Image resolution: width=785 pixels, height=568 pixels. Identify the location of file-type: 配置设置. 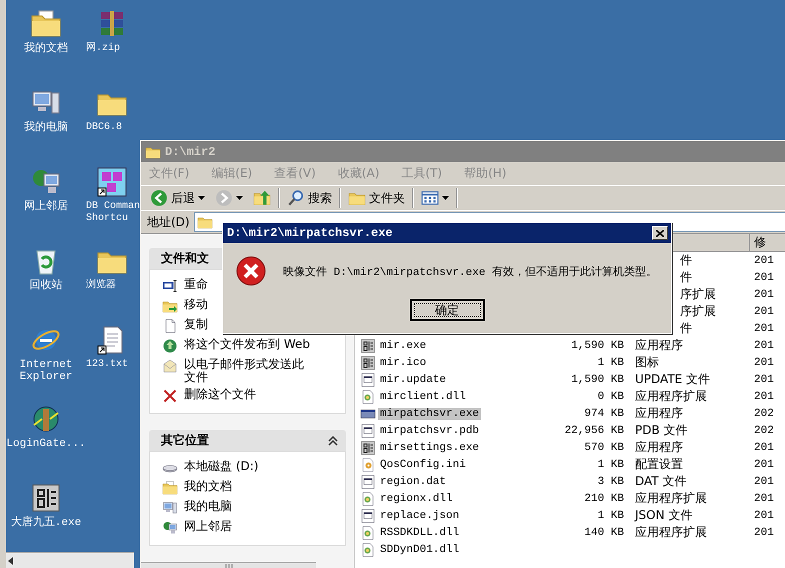
(659, 464).